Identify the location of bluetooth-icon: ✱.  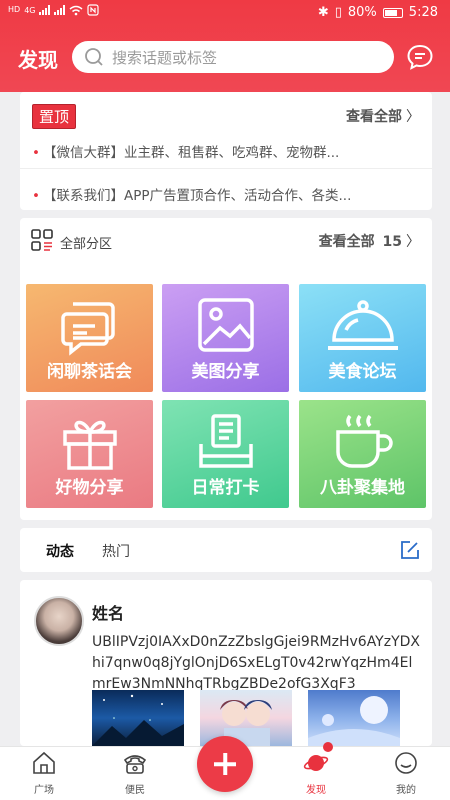
(323, 12).